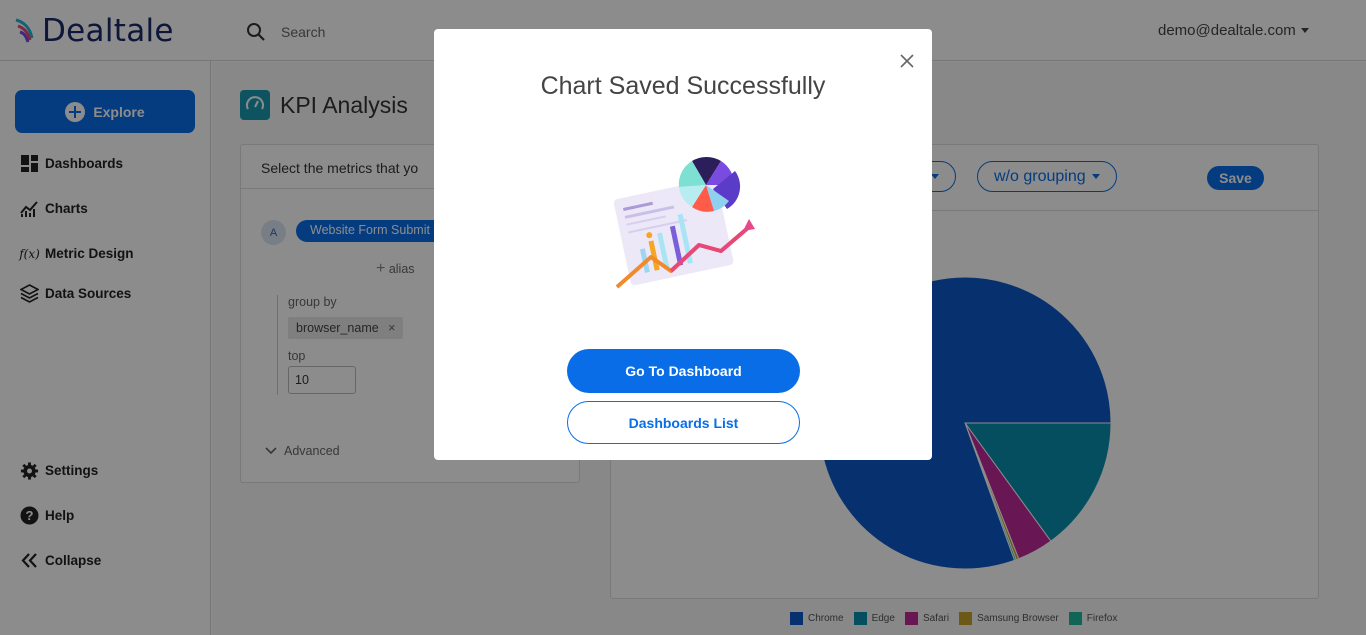 The width and height of the screenshot is (1366, 635). What do you see at coordinates (683, 371) in the screenshot?
I see `go-to-dashboard-button: Go To Dashboard` at bounding box center [683, 371].